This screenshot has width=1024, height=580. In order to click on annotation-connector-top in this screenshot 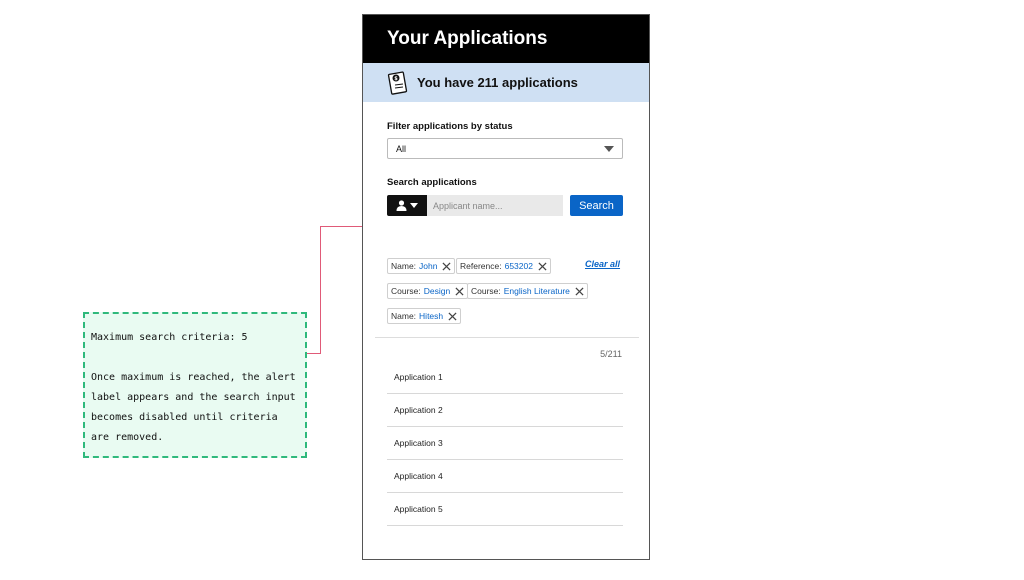, I will do `click(341, 226)`.